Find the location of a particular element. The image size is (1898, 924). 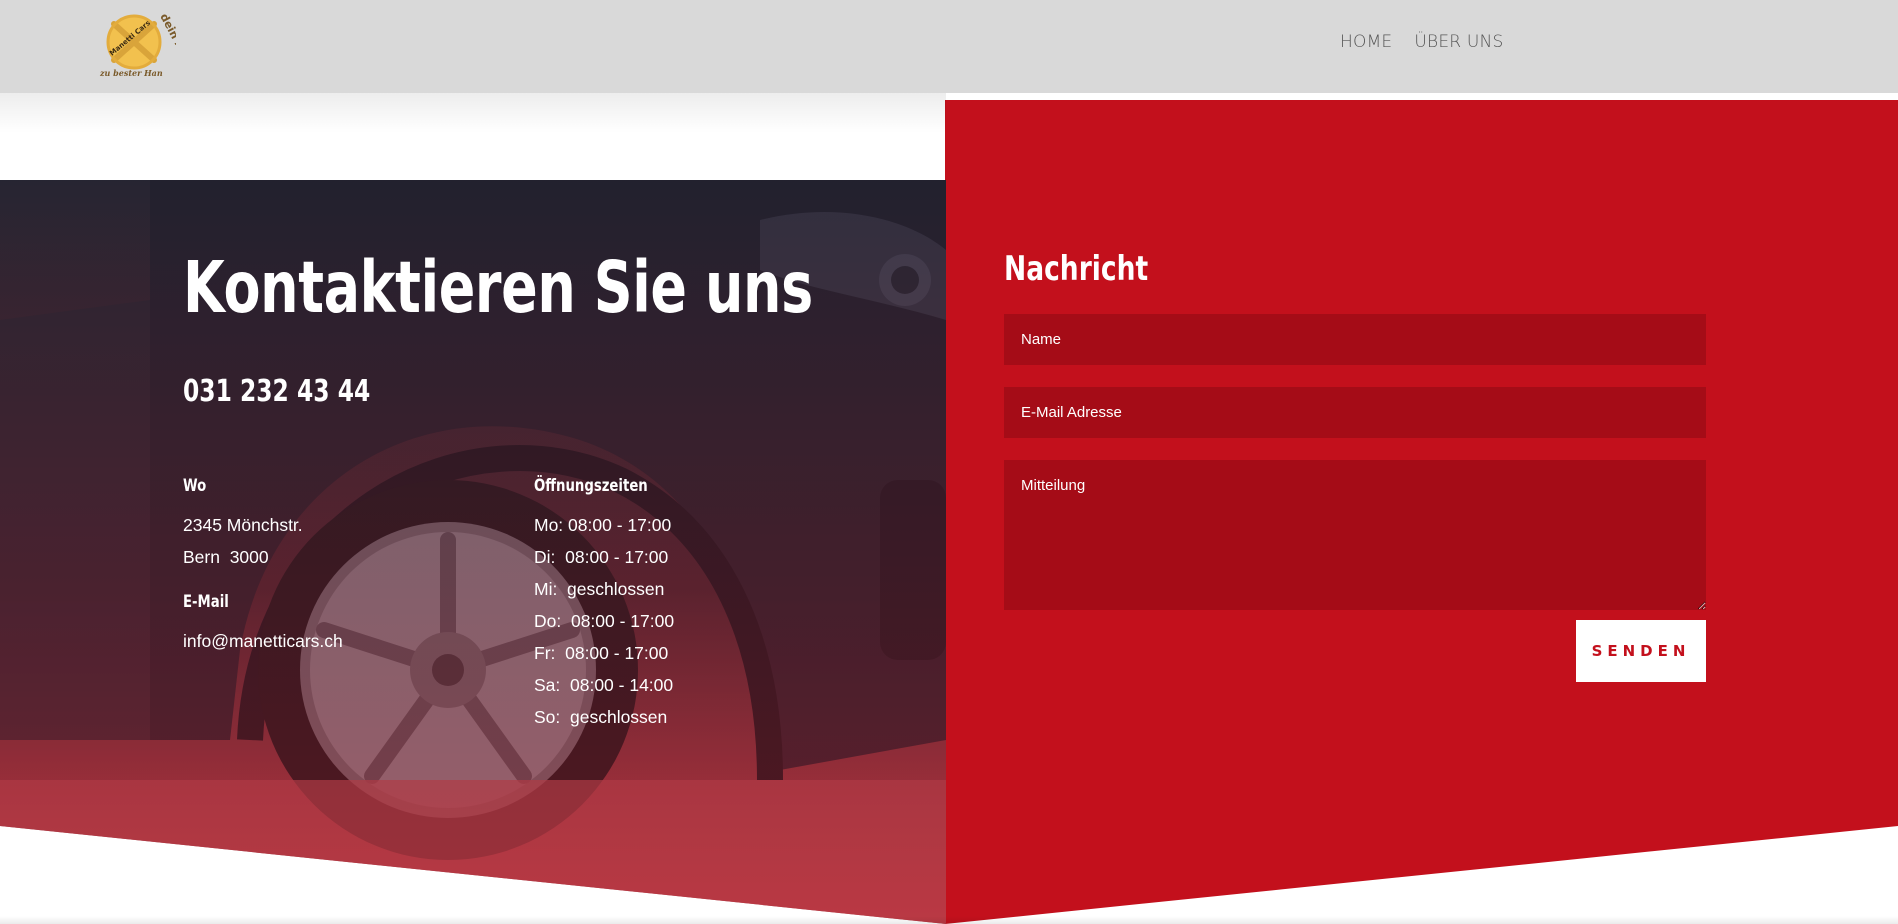

hours-wednesday: Mi: geschlossen is located at coordinates (599, 589).